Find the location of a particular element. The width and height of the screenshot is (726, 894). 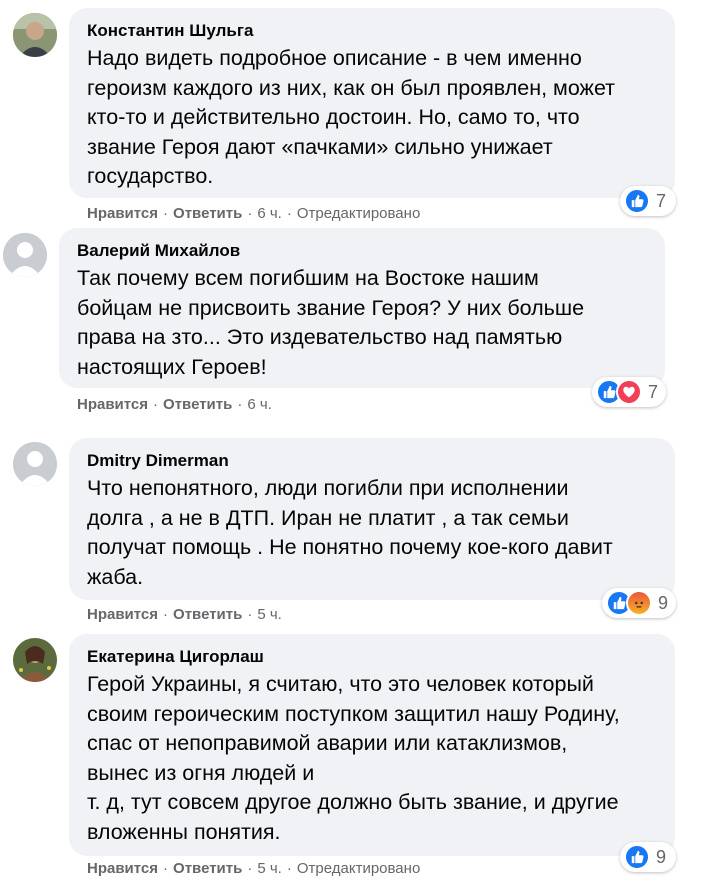

comment-author: Екатерина Цигорлаш is located at coordinates (373, 657).